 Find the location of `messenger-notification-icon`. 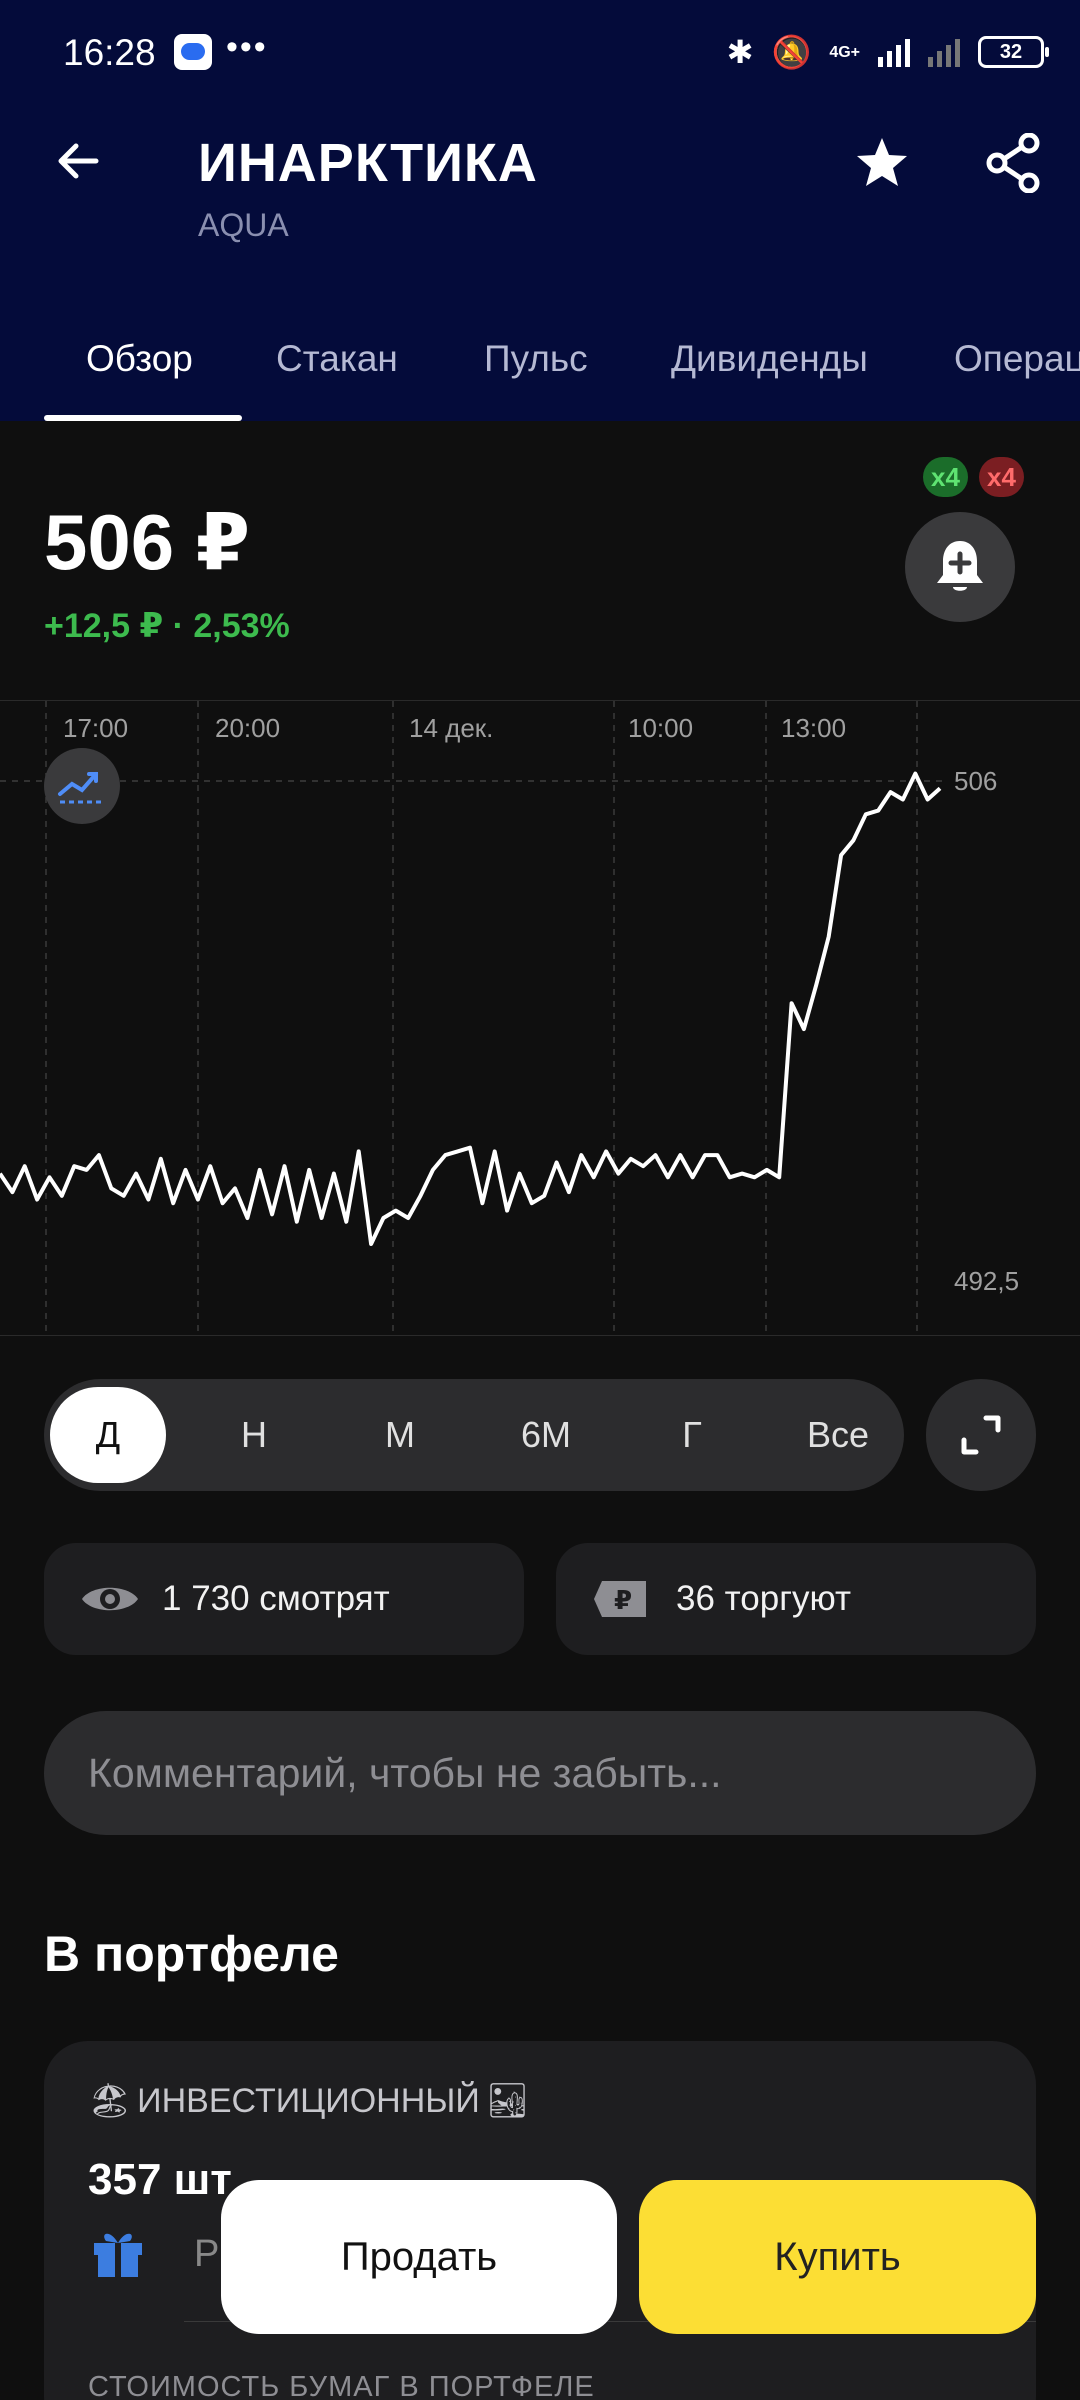

messenger-notification-icon is located at coordinates (193, 52).